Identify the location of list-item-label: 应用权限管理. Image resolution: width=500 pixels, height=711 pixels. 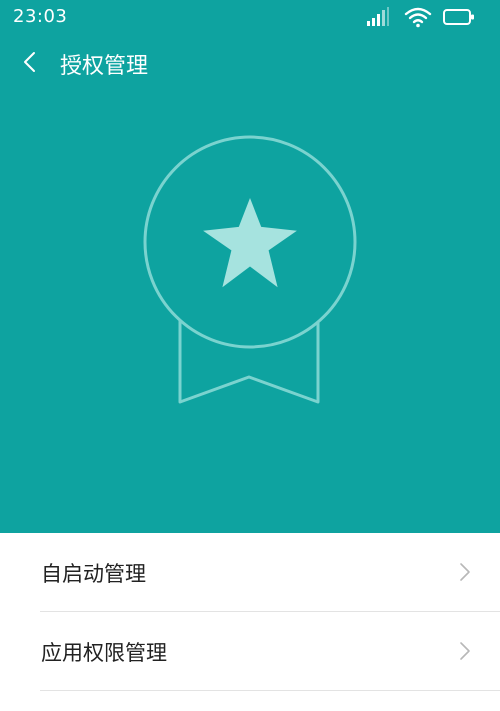
(104, 653).